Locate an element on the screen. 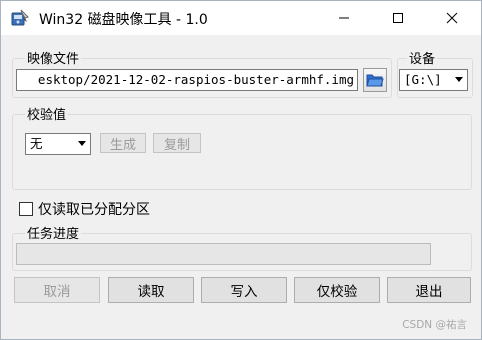 Image resolution: width=482 pixels, height=340 pixels. write-button: 写入 is located at coordinates (244, 290).